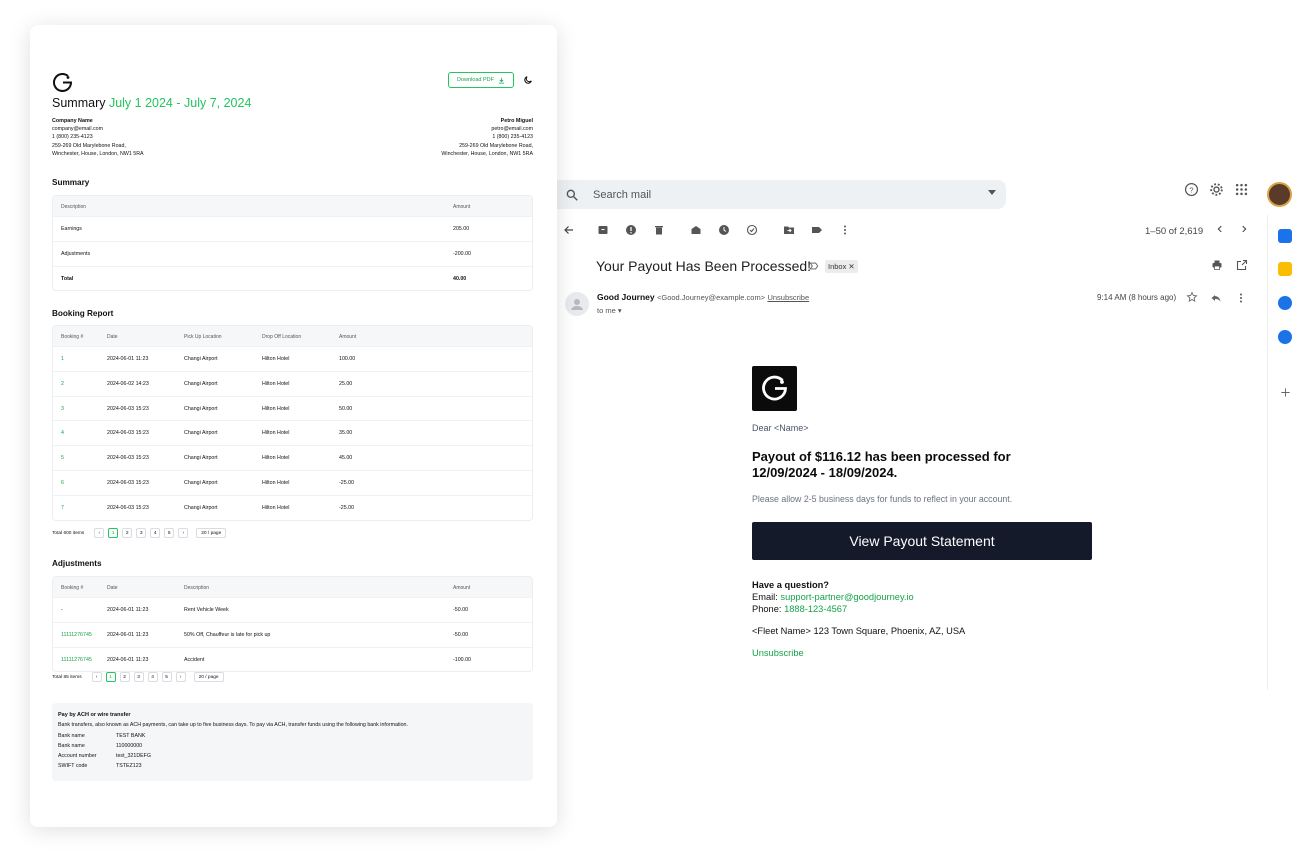  I want to click on booking-number-link: 5, so click(62, 458).